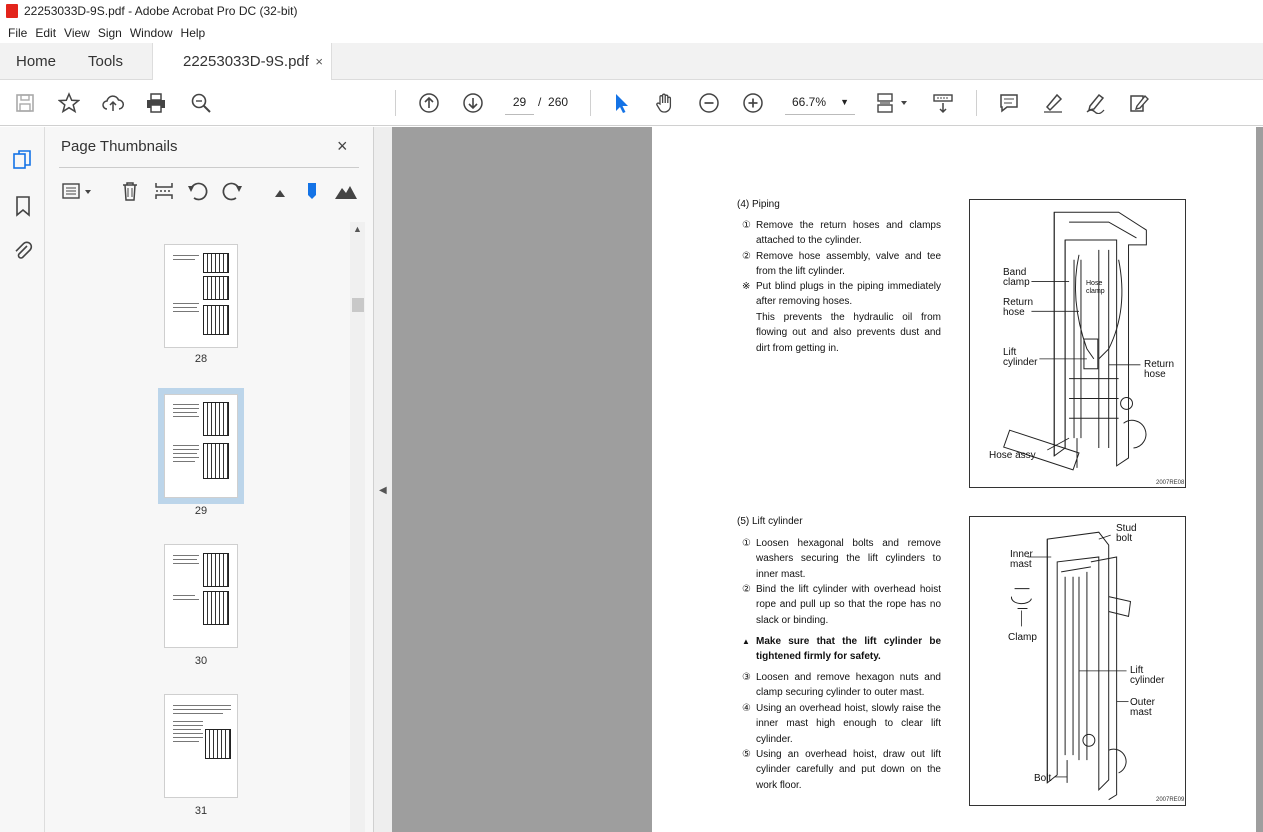 The image size is (1263, 832). What do you see at coordinates (232, 191) in the screenshot?
I see `rotate-right-icon` at bounding box center [232, 191].